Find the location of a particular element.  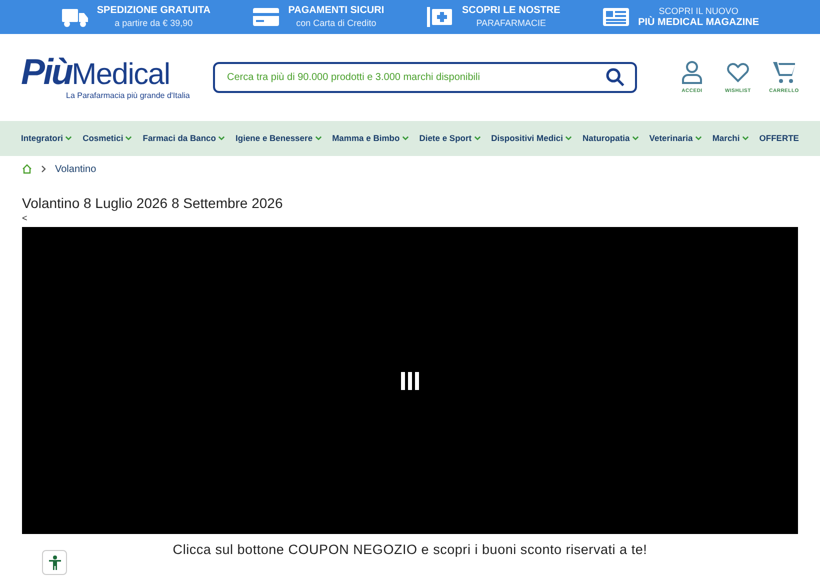

nav-item: Farmaci da Banco is located at coordinates (183, 138).